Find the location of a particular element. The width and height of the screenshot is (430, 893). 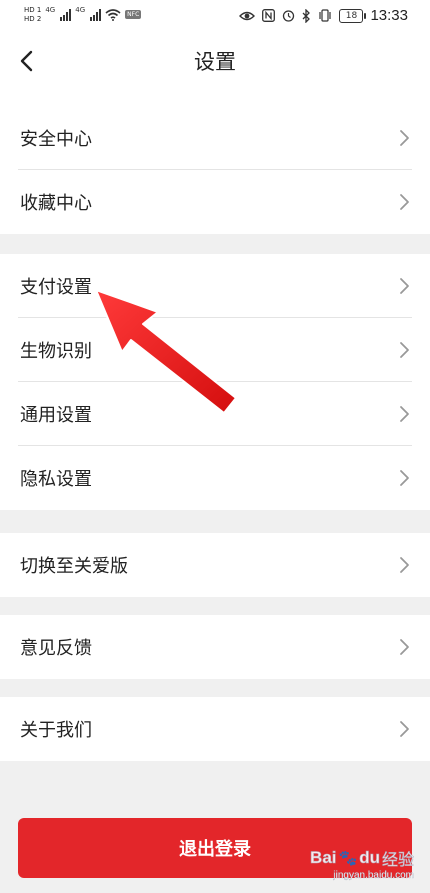

settings-item-feedback: 意见反馈 is located at coordinates (215, 647).